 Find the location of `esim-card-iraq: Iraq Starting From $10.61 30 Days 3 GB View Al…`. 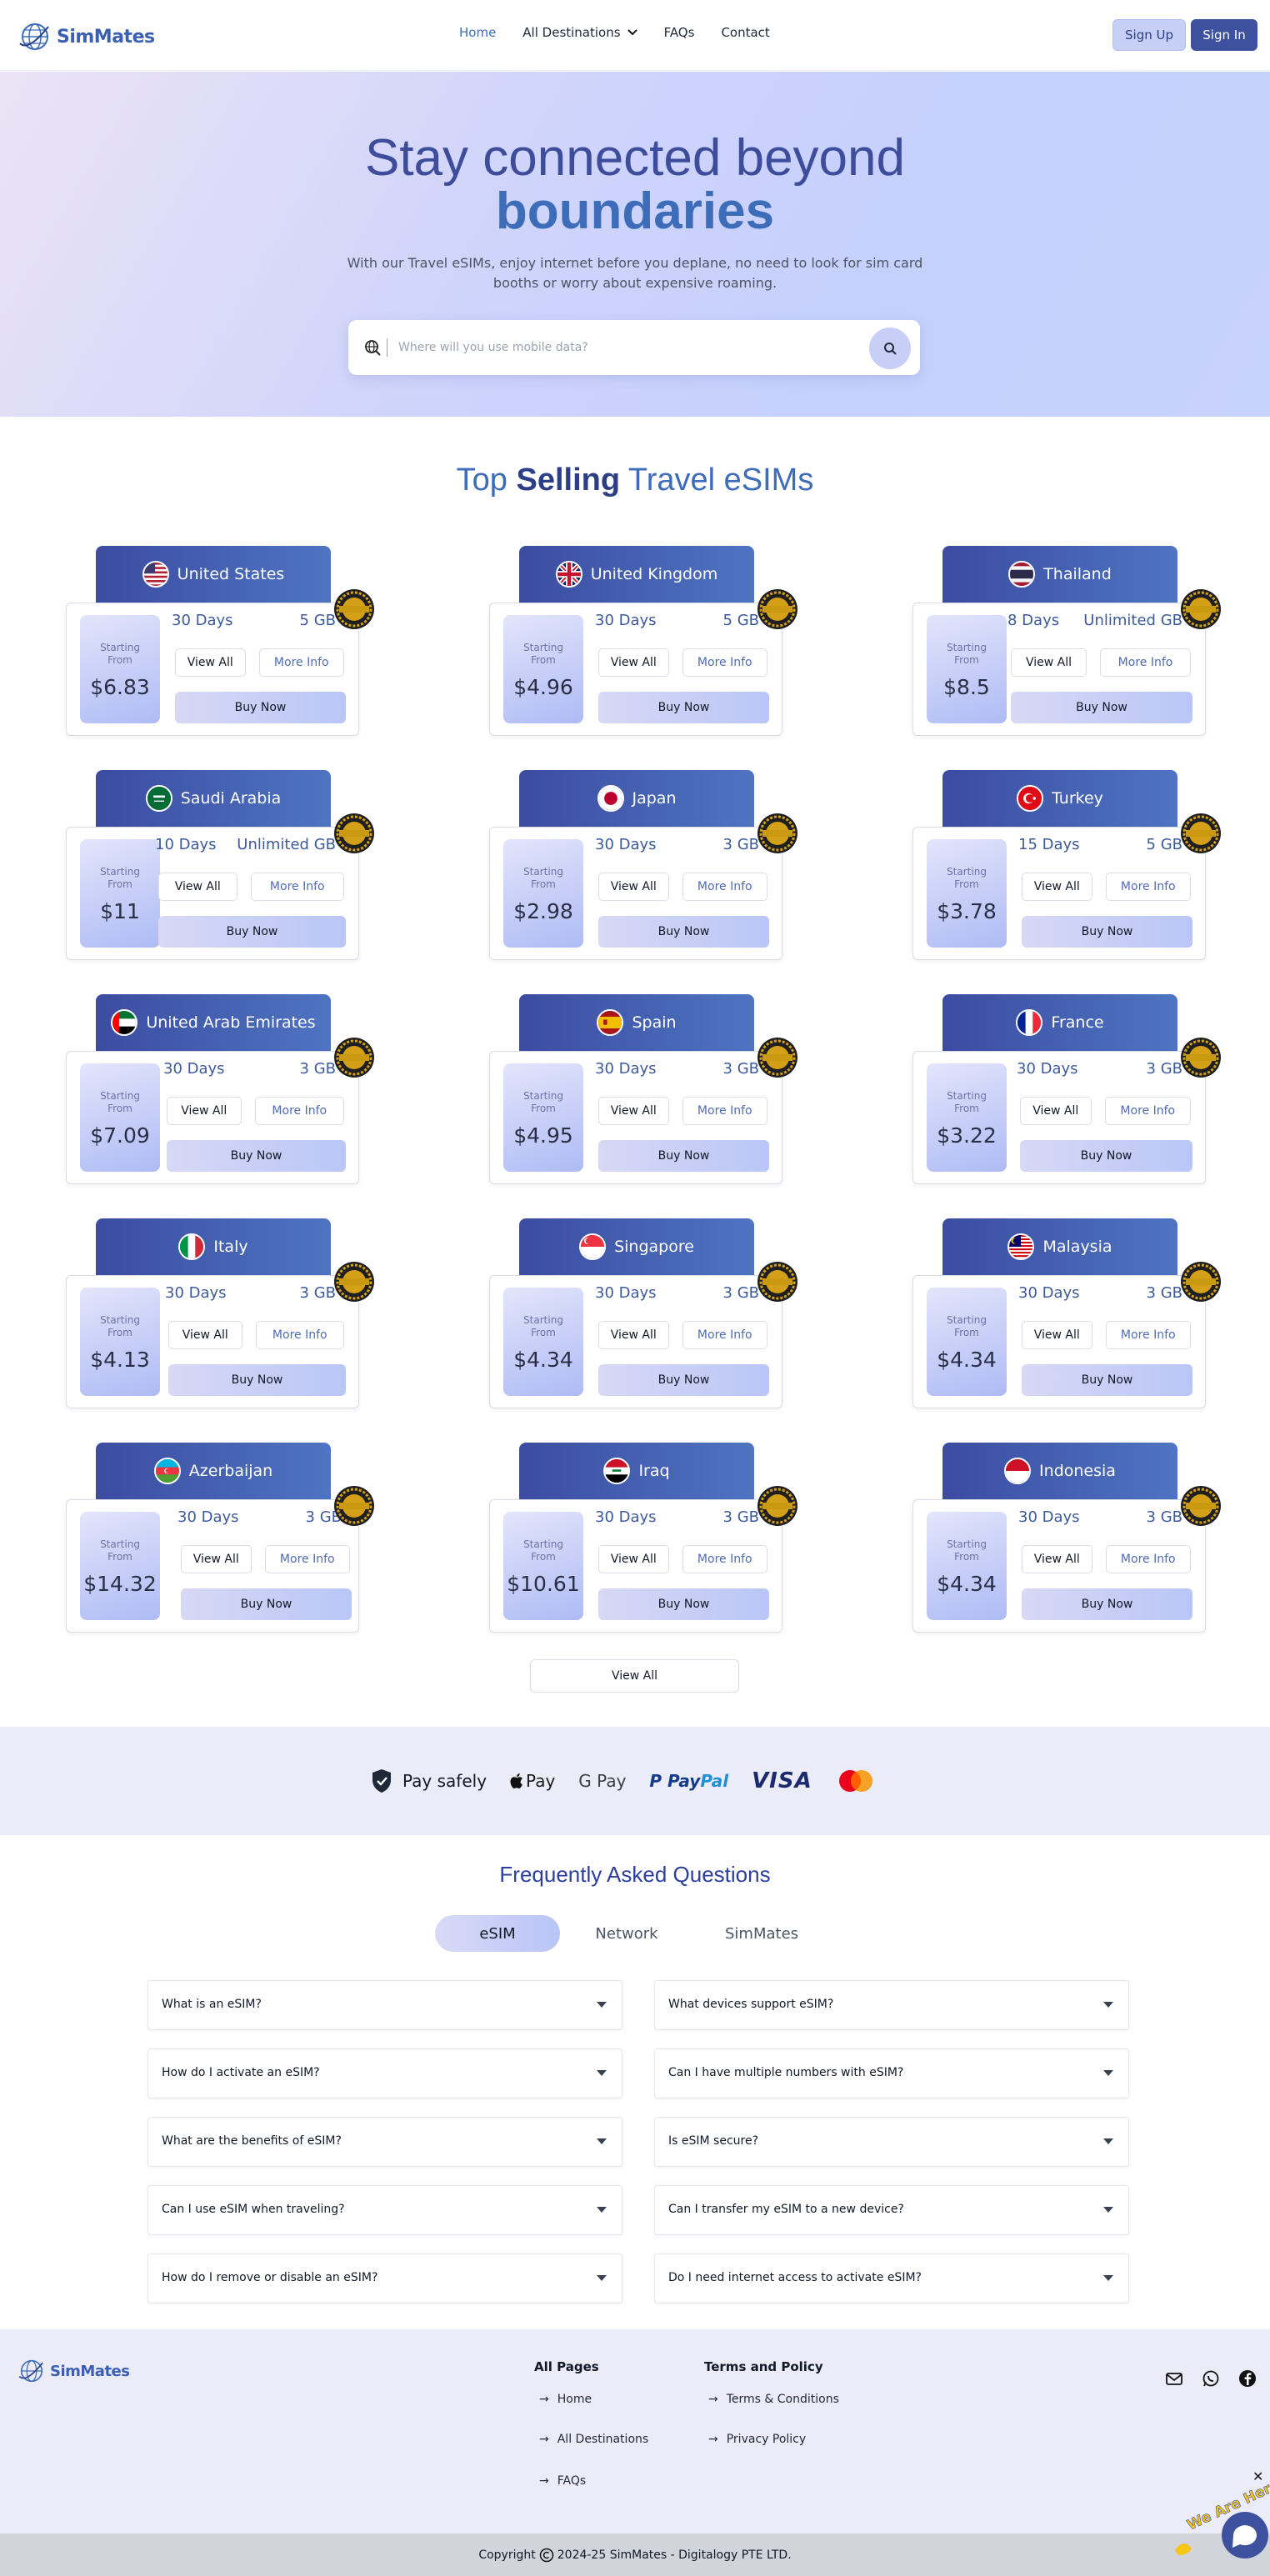

esim-card-iraq: Iraq Starting From $10.61 30 Days 3 GB View Al… is located at coordinates (647, 1540).